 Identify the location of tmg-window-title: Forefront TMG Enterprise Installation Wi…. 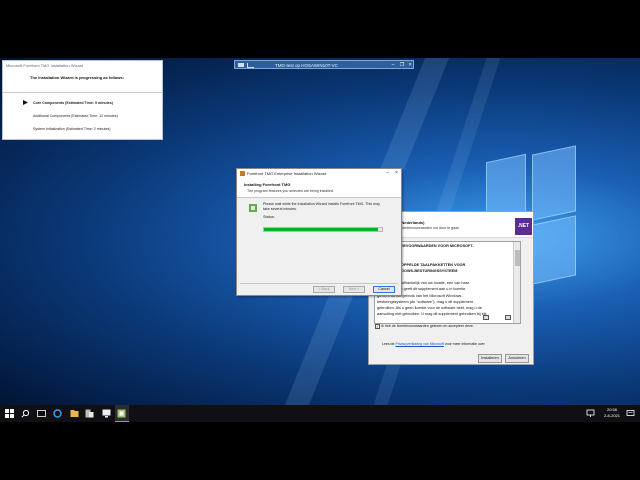
(287, 173).